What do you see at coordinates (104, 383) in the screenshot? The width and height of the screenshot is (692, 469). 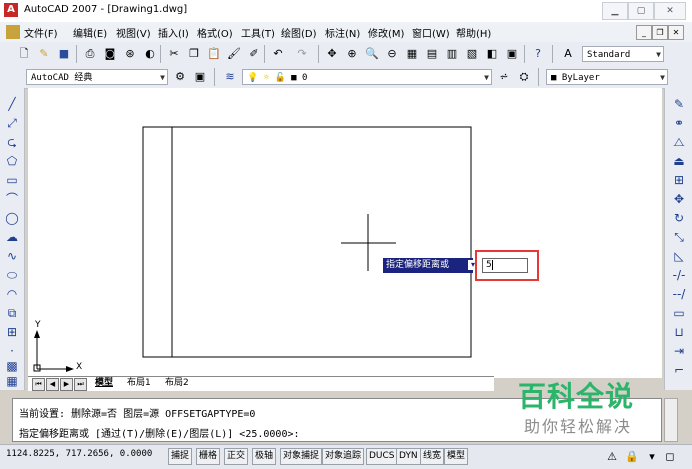 I see `tab-model: 模型` at bounding box center [104, 383].